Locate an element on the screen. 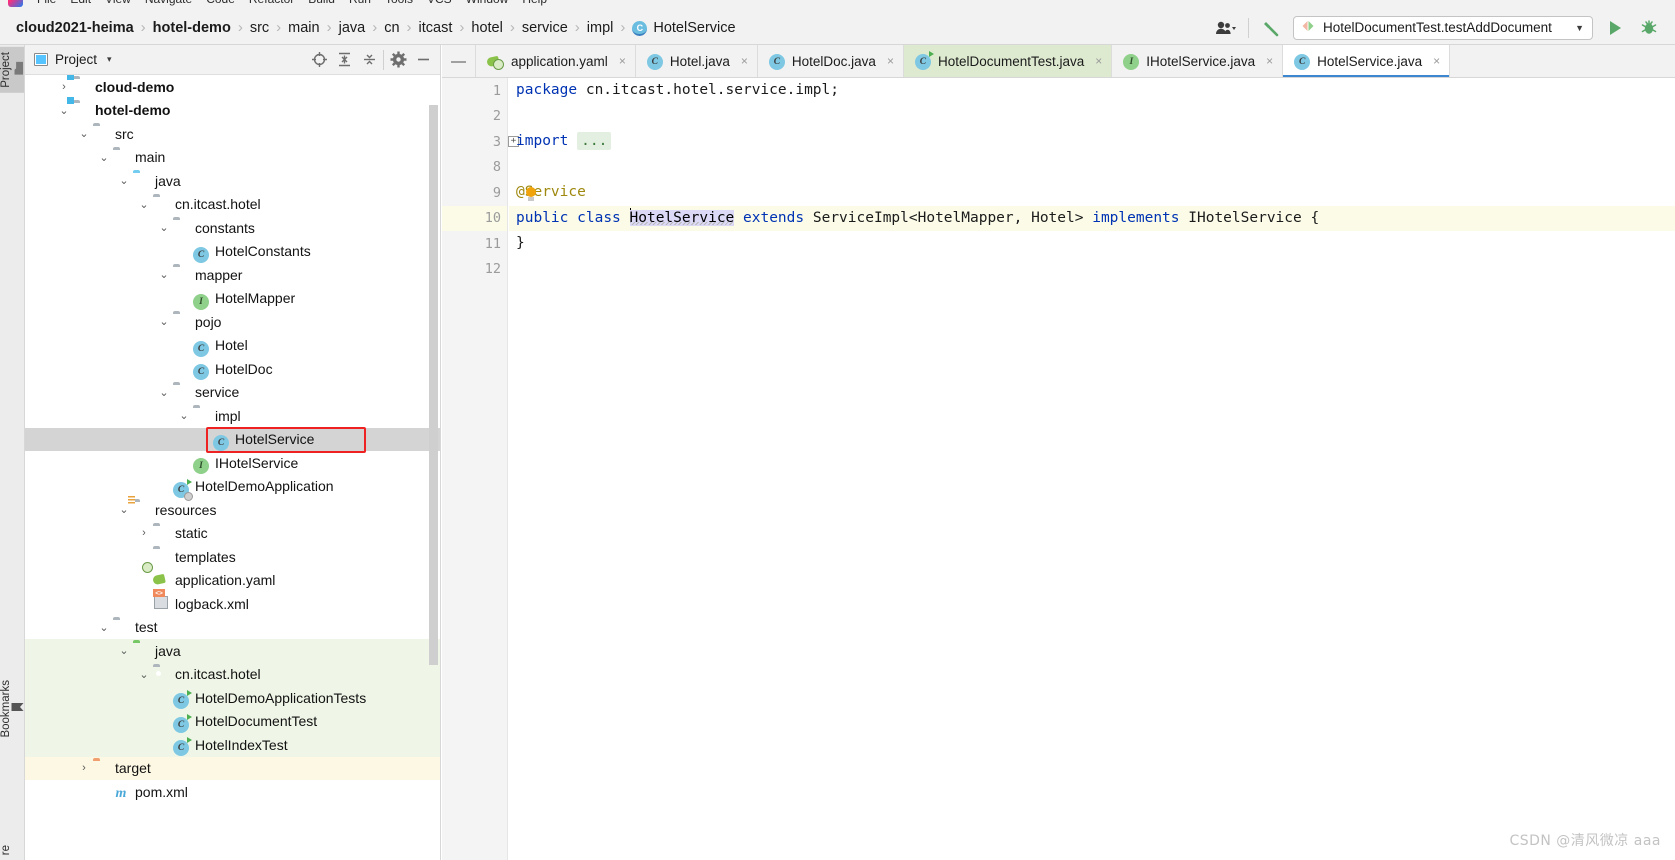  tree-node-templates: templates is located at coordinates (232, 557).